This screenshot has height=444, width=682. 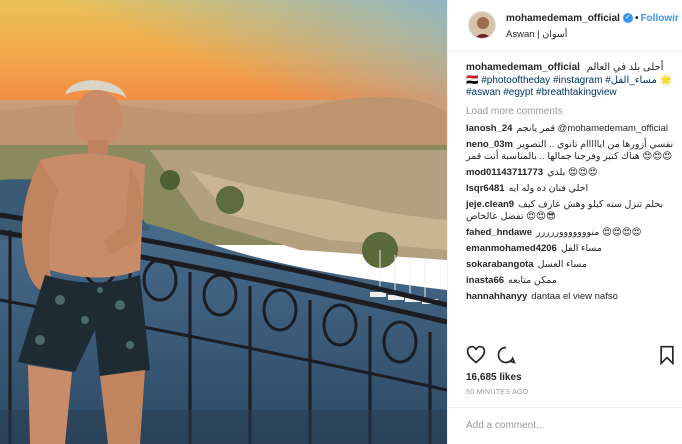 I want to click on comment-text: مساء العسل, so click(x=562, y=264).